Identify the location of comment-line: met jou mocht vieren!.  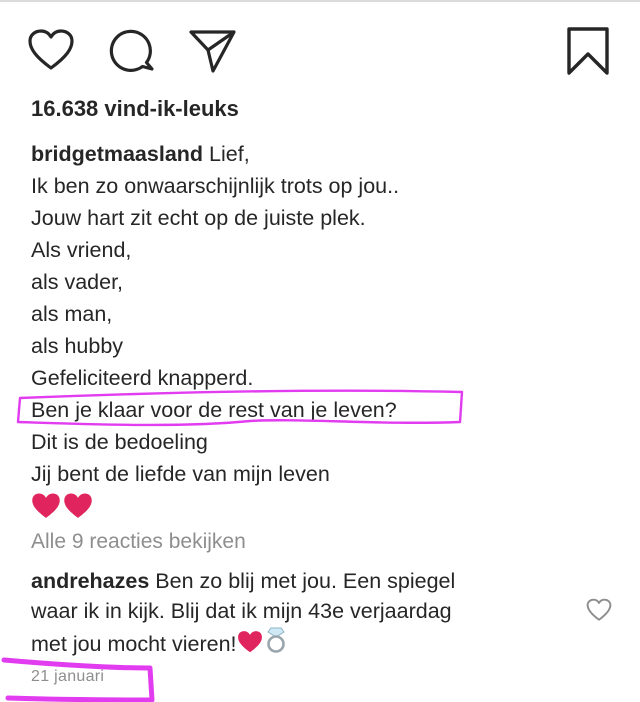
(301, 644).